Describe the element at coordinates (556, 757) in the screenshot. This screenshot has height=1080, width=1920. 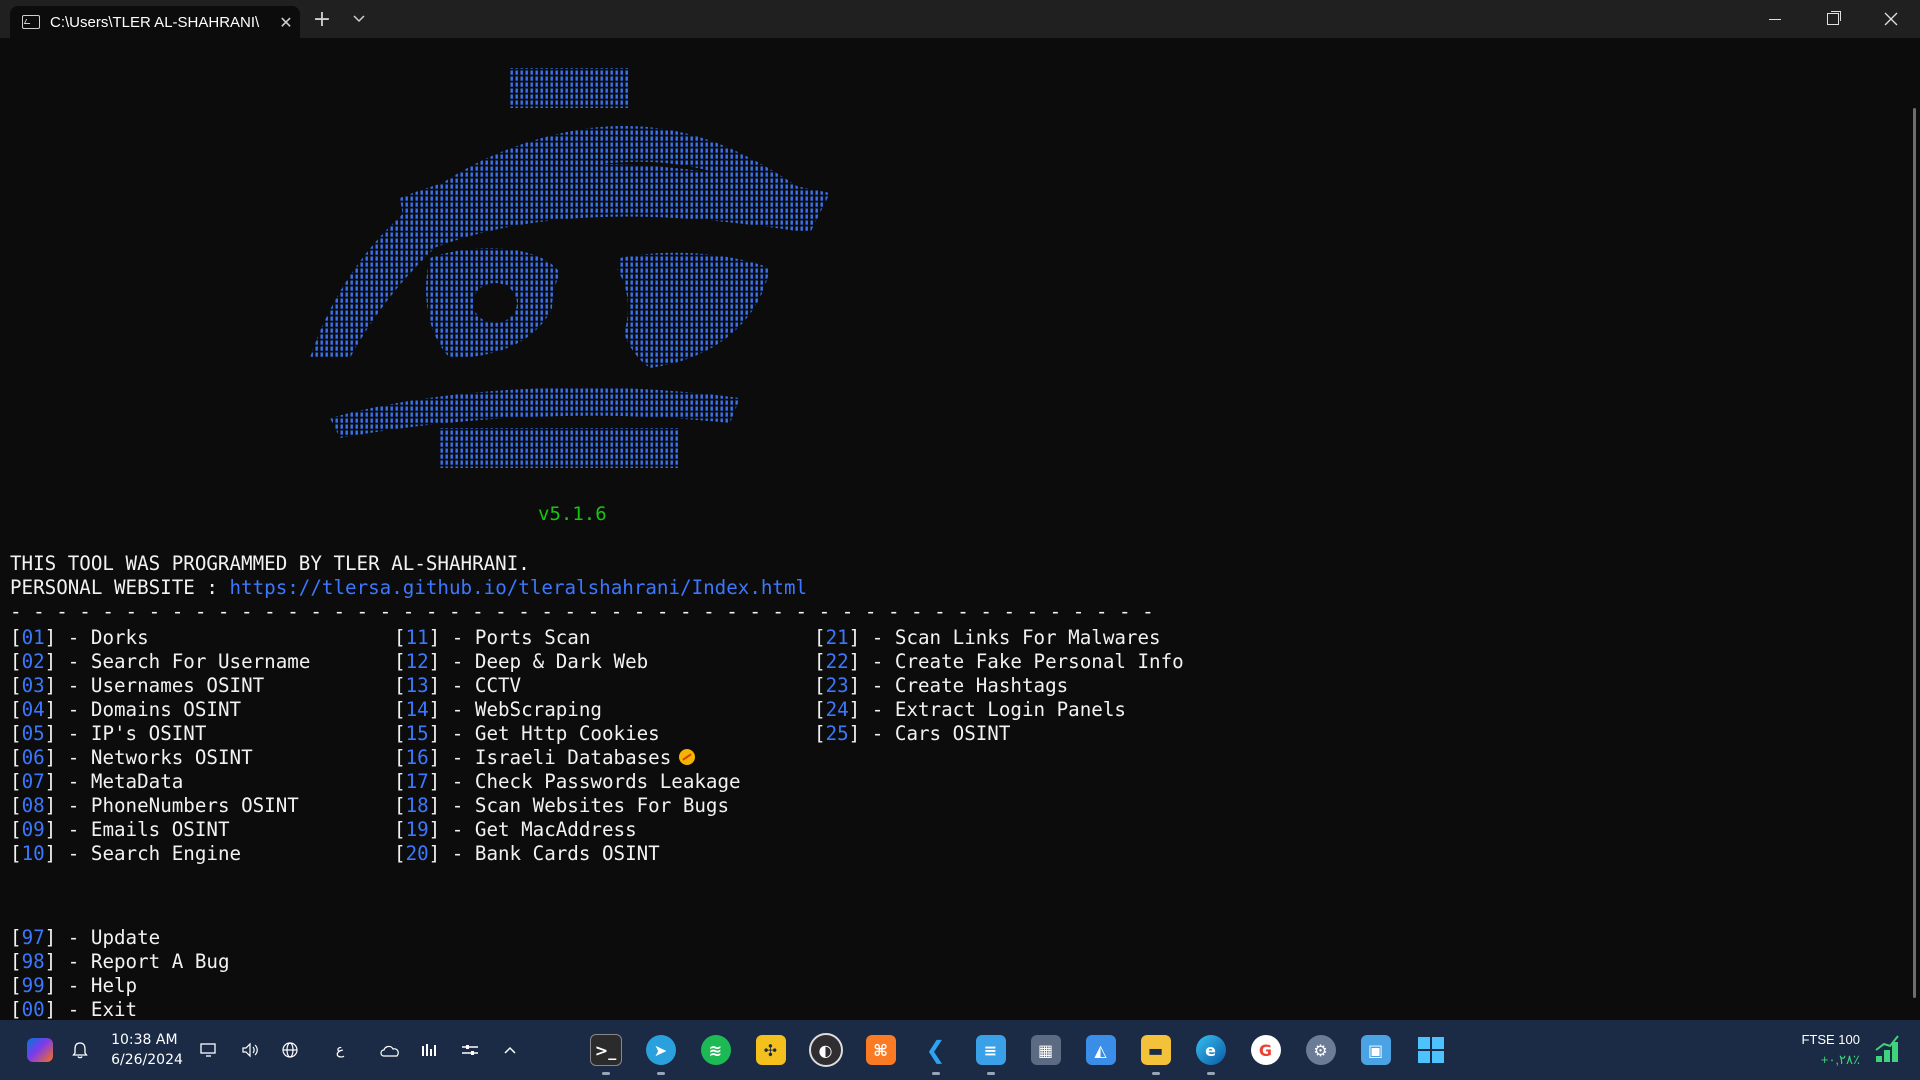
I see `menu-item-label: - Israeli Databases` at that location.